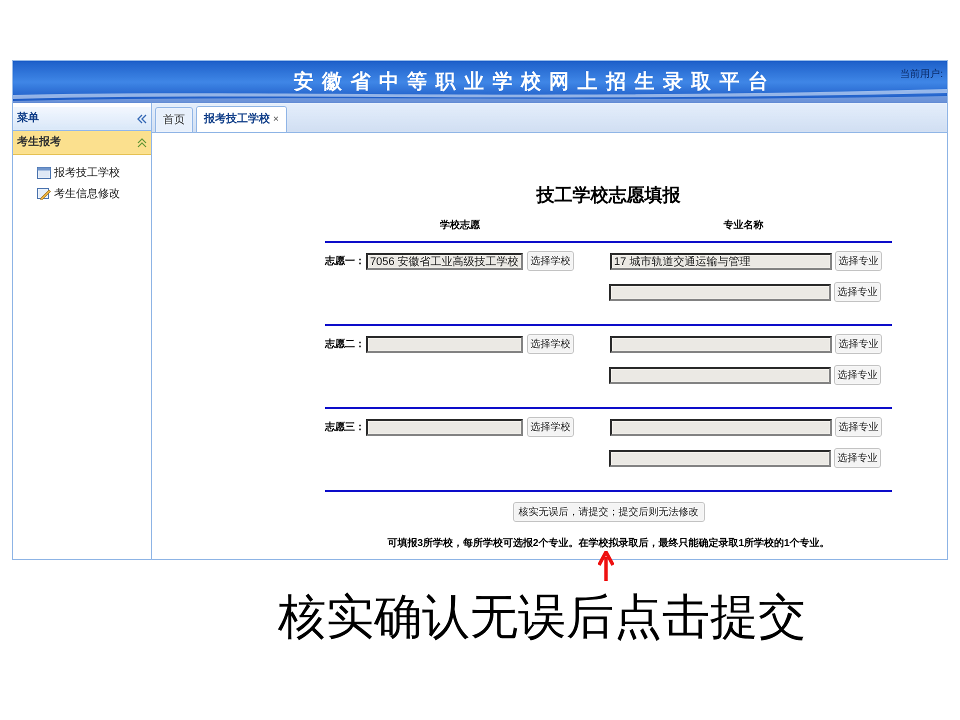 This screenshot has height=720, width=960. What do you see at coordinates (174, 119) in the screenshot?
I see `tab: 首页` at bounding box center [174, 119].